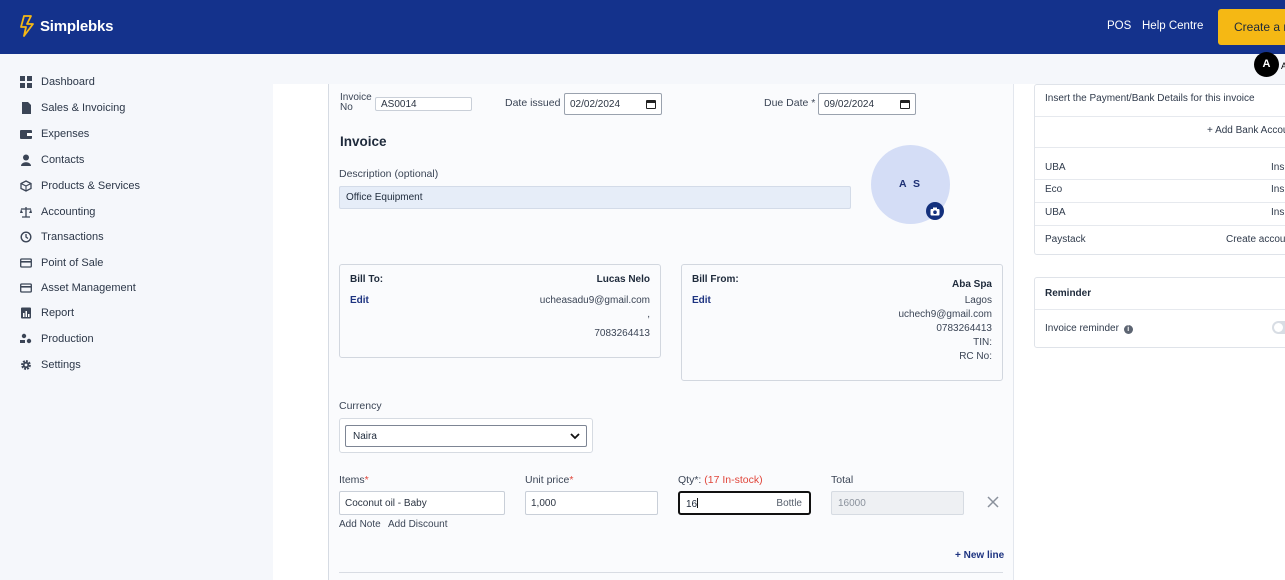  I want to click on sidebar-item-production: Production, so click(57, 339).